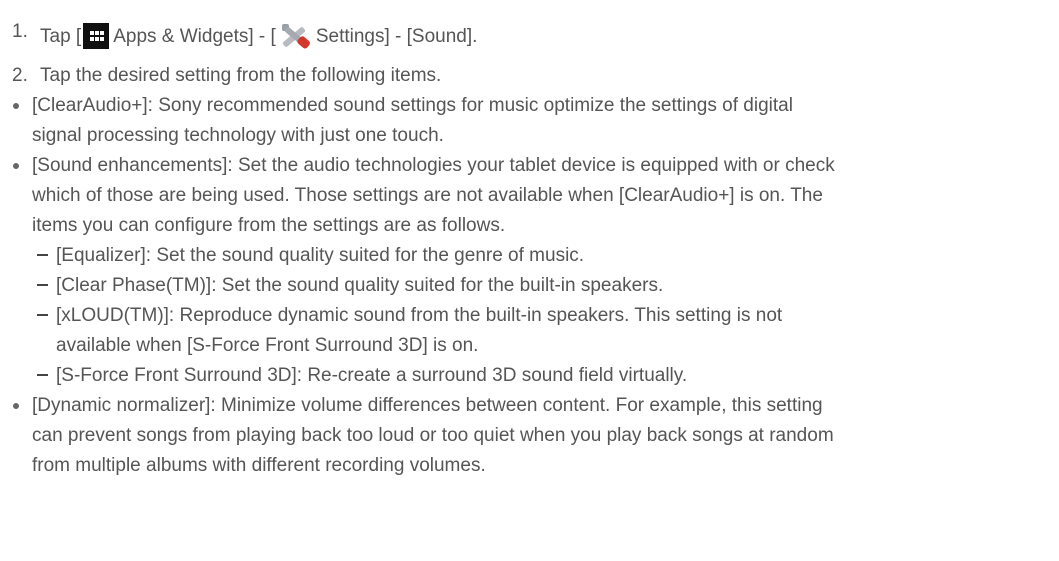 The height and width of the screenshot is (561, 1059). I want to click on step-2-number: 2., so click(20, 75).